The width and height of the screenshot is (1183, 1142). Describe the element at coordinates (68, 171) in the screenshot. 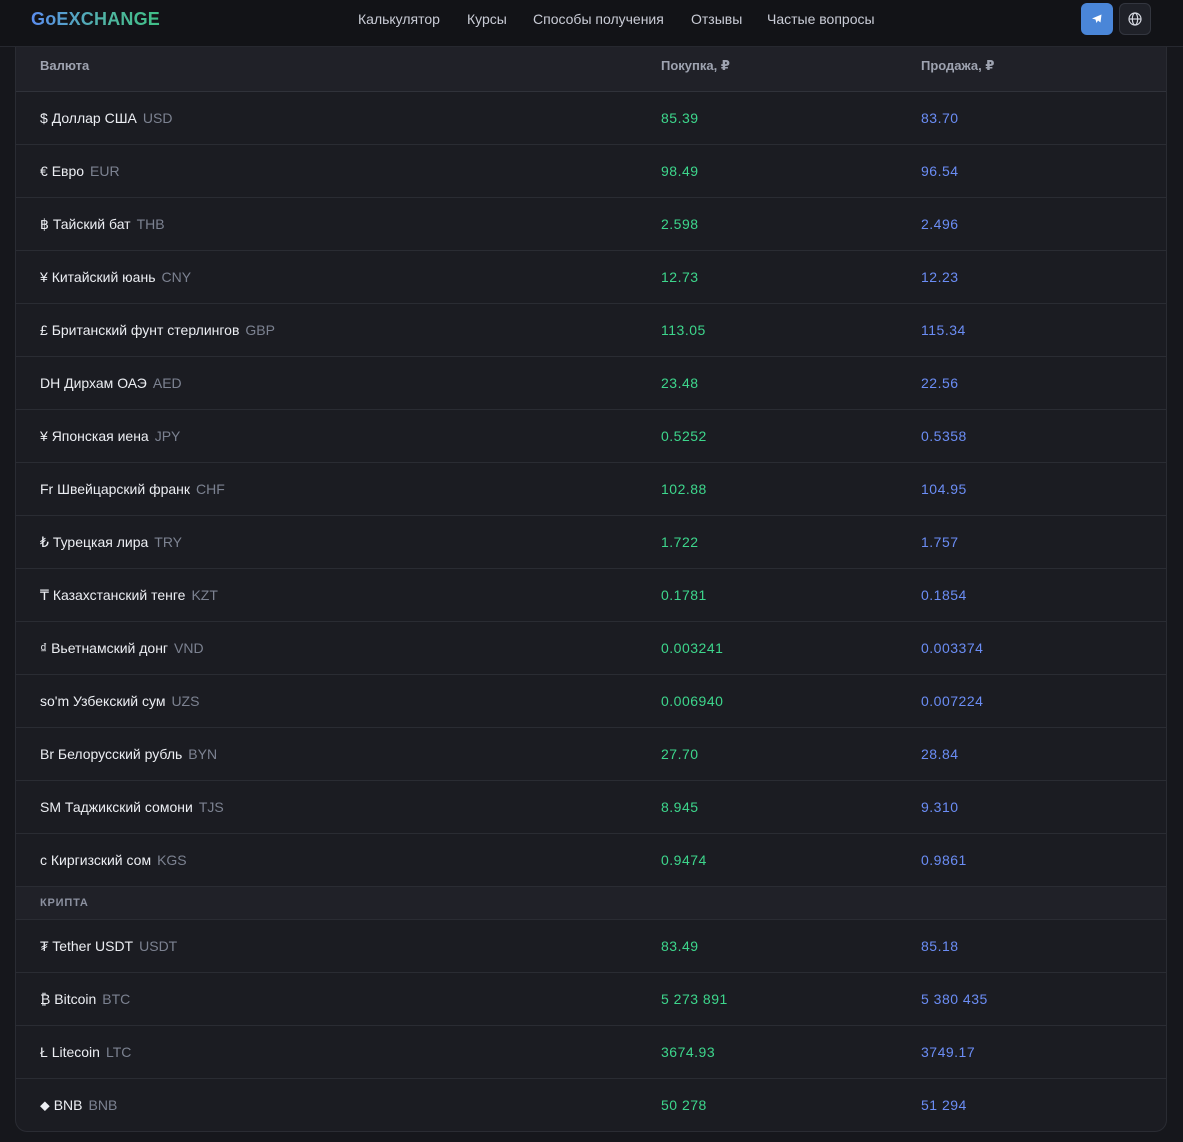

I see `currency-name: Евро` at that location.